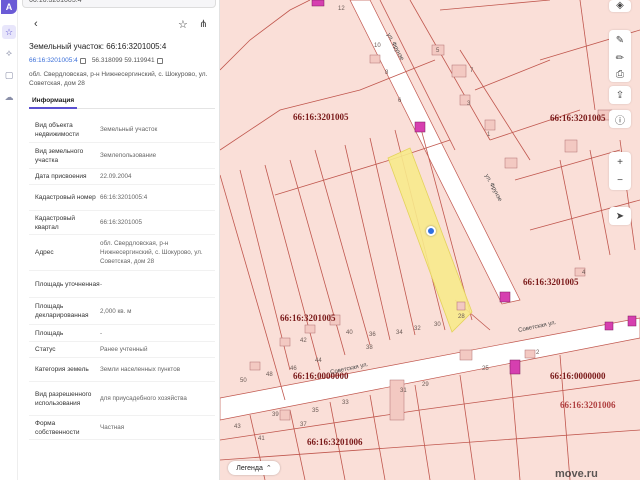  I want to click on house-number: 41, so click(261, 439).